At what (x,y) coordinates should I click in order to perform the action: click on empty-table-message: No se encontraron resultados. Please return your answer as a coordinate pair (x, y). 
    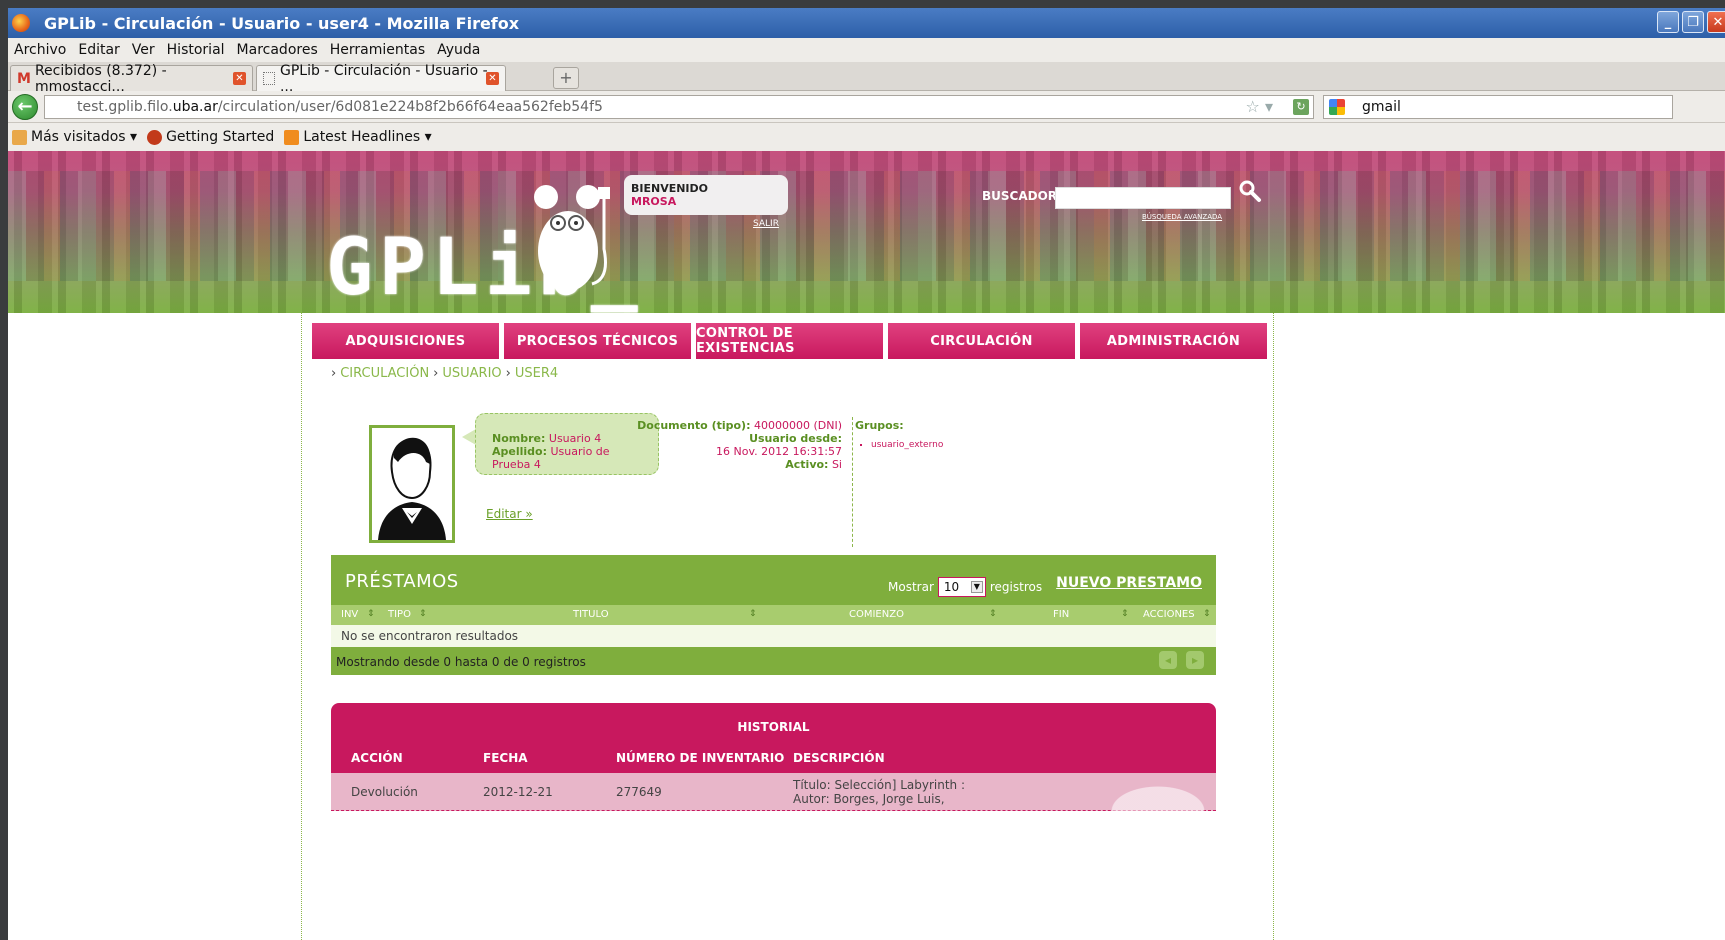
    Looking at the image, I should click on (773, 636).